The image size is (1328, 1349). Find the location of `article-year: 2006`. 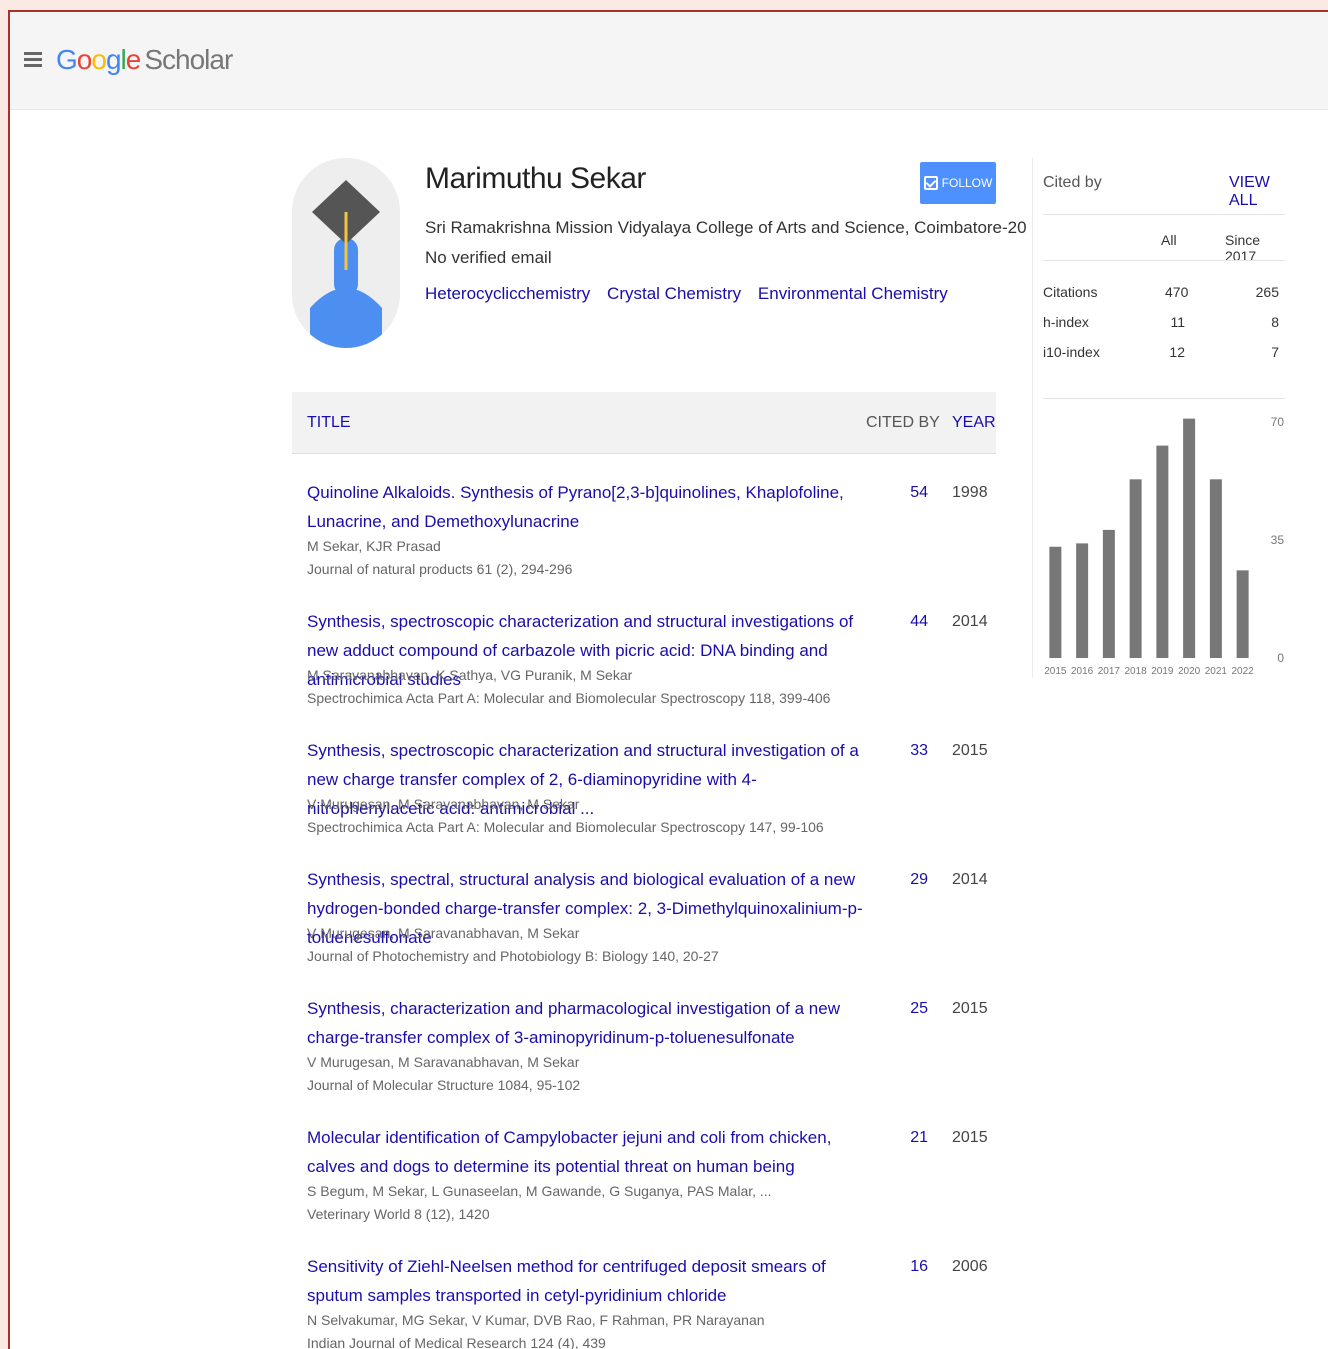

article-year: 2006 is located at coordinates (970, 1266).